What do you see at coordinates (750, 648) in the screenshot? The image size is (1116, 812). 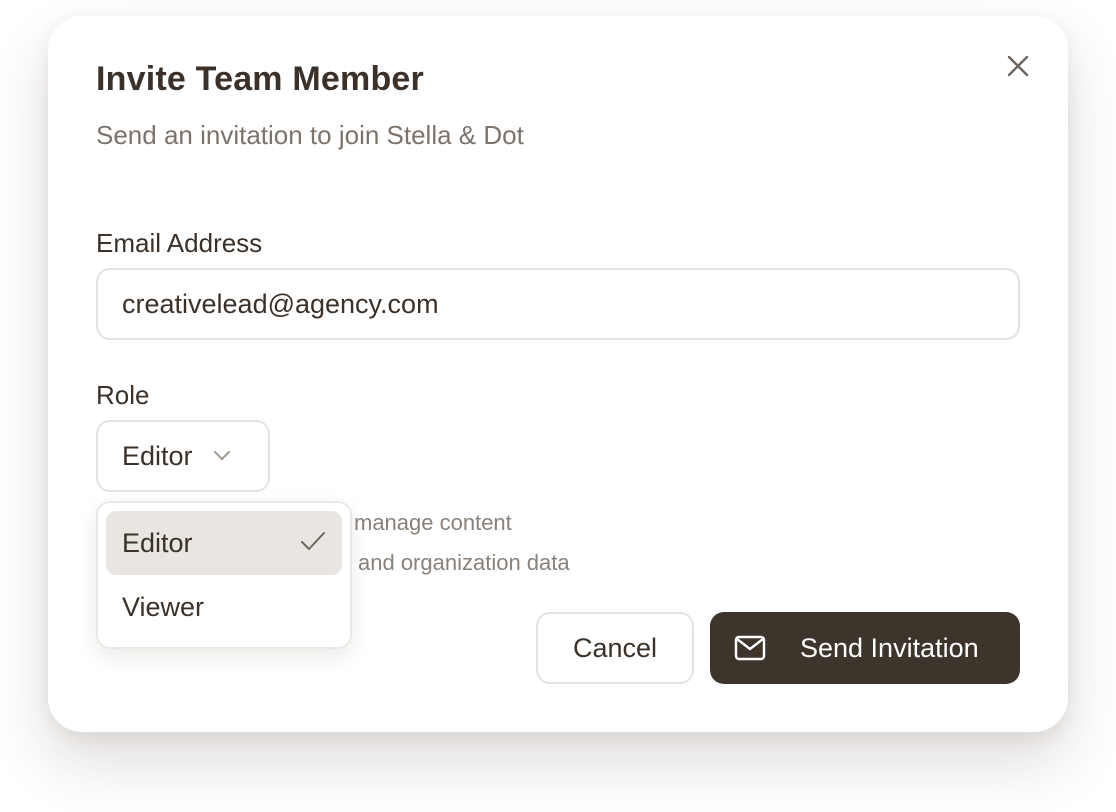 I see `mail-icon` at bounding box center [750, 648].